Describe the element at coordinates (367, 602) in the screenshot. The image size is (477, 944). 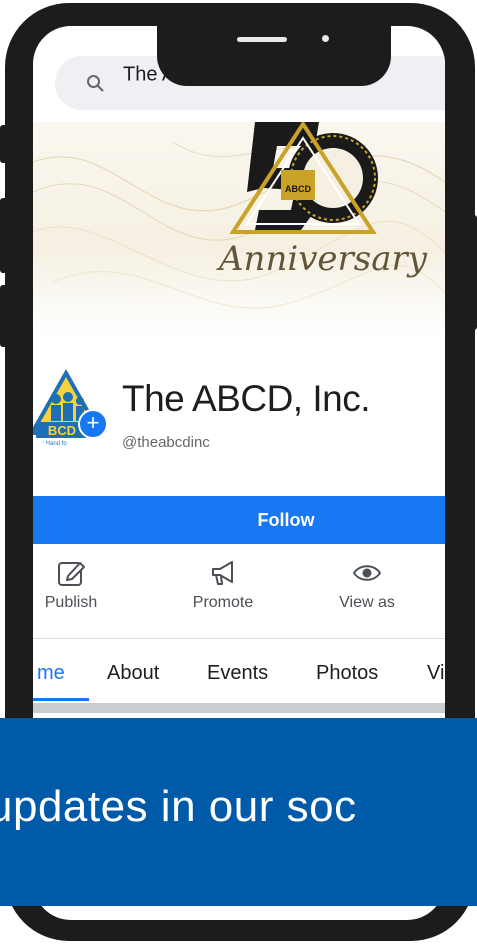
I see `view-as-label: View as` at that location.